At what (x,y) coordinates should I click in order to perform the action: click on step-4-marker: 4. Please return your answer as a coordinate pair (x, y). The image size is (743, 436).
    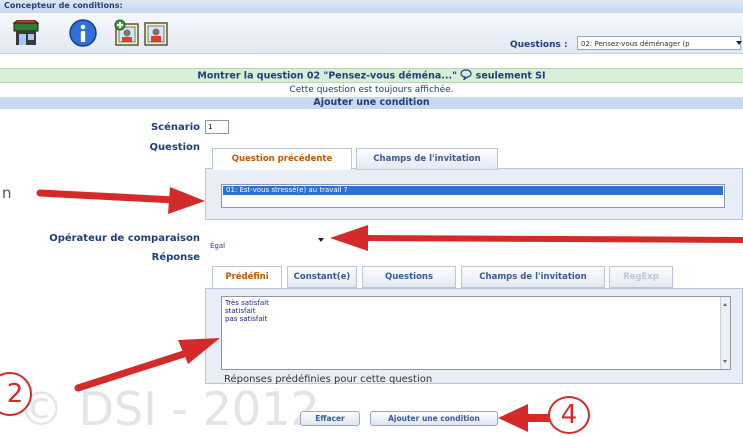
    Looking at the image, I should click on (569, 415).